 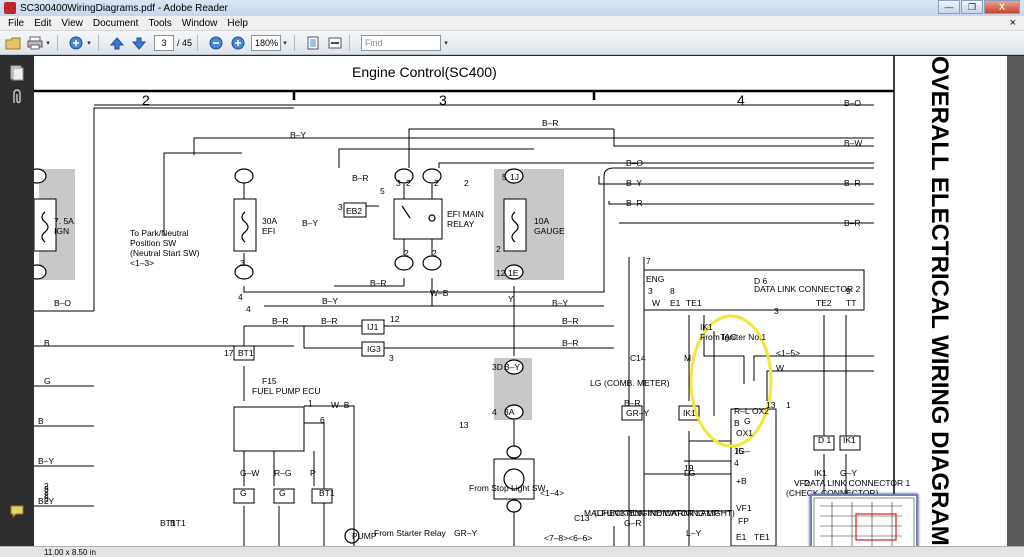 What do you see at coordinates (739, 451) in the screenshot?
I see `diagram-label: 15` at bounding box center [739, 451].